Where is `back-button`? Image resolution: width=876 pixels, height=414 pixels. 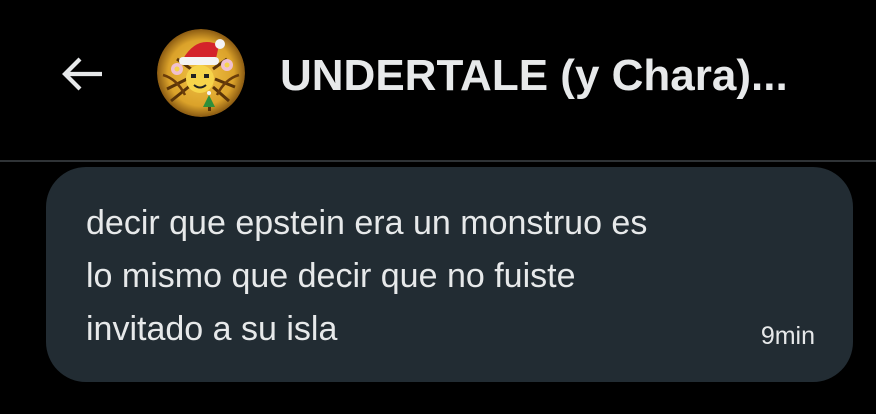 back-button is located at coordinates (82, 74).